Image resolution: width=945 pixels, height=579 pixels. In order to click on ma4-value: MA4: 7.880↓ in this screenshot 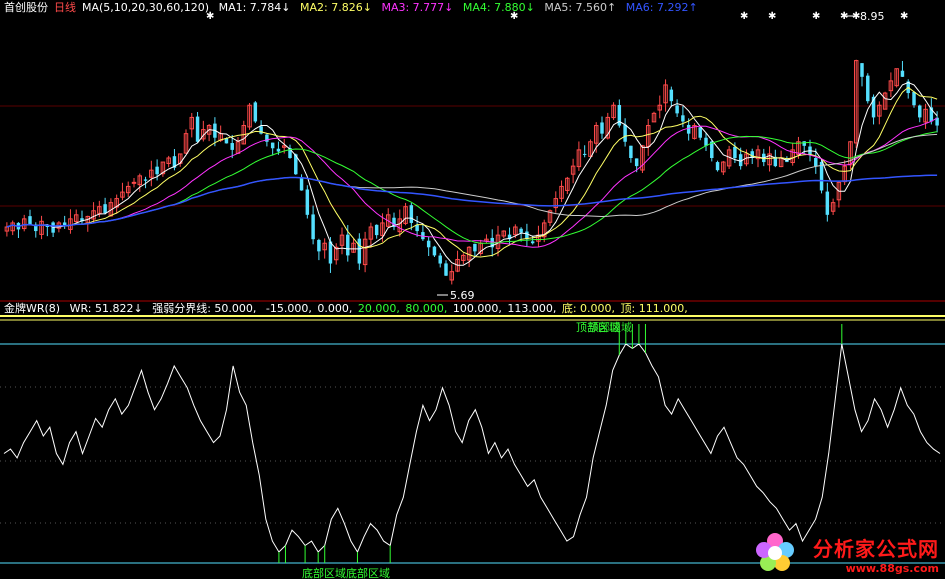, I will do `click(498, 7)`.